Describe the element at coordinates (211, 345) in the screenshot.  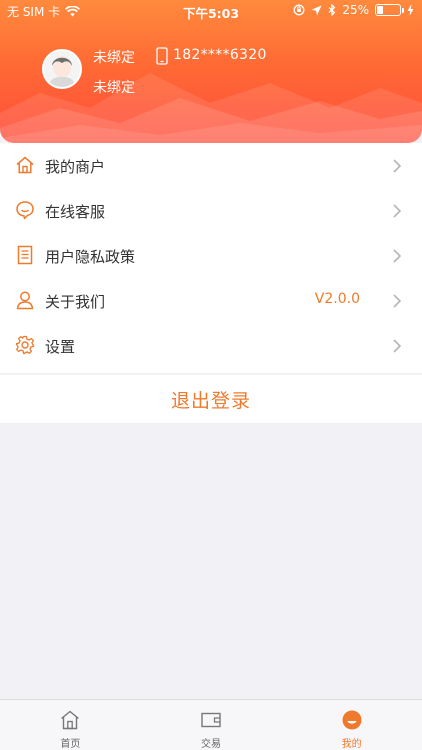
I see `menu-item-settings: 设置` at that location.